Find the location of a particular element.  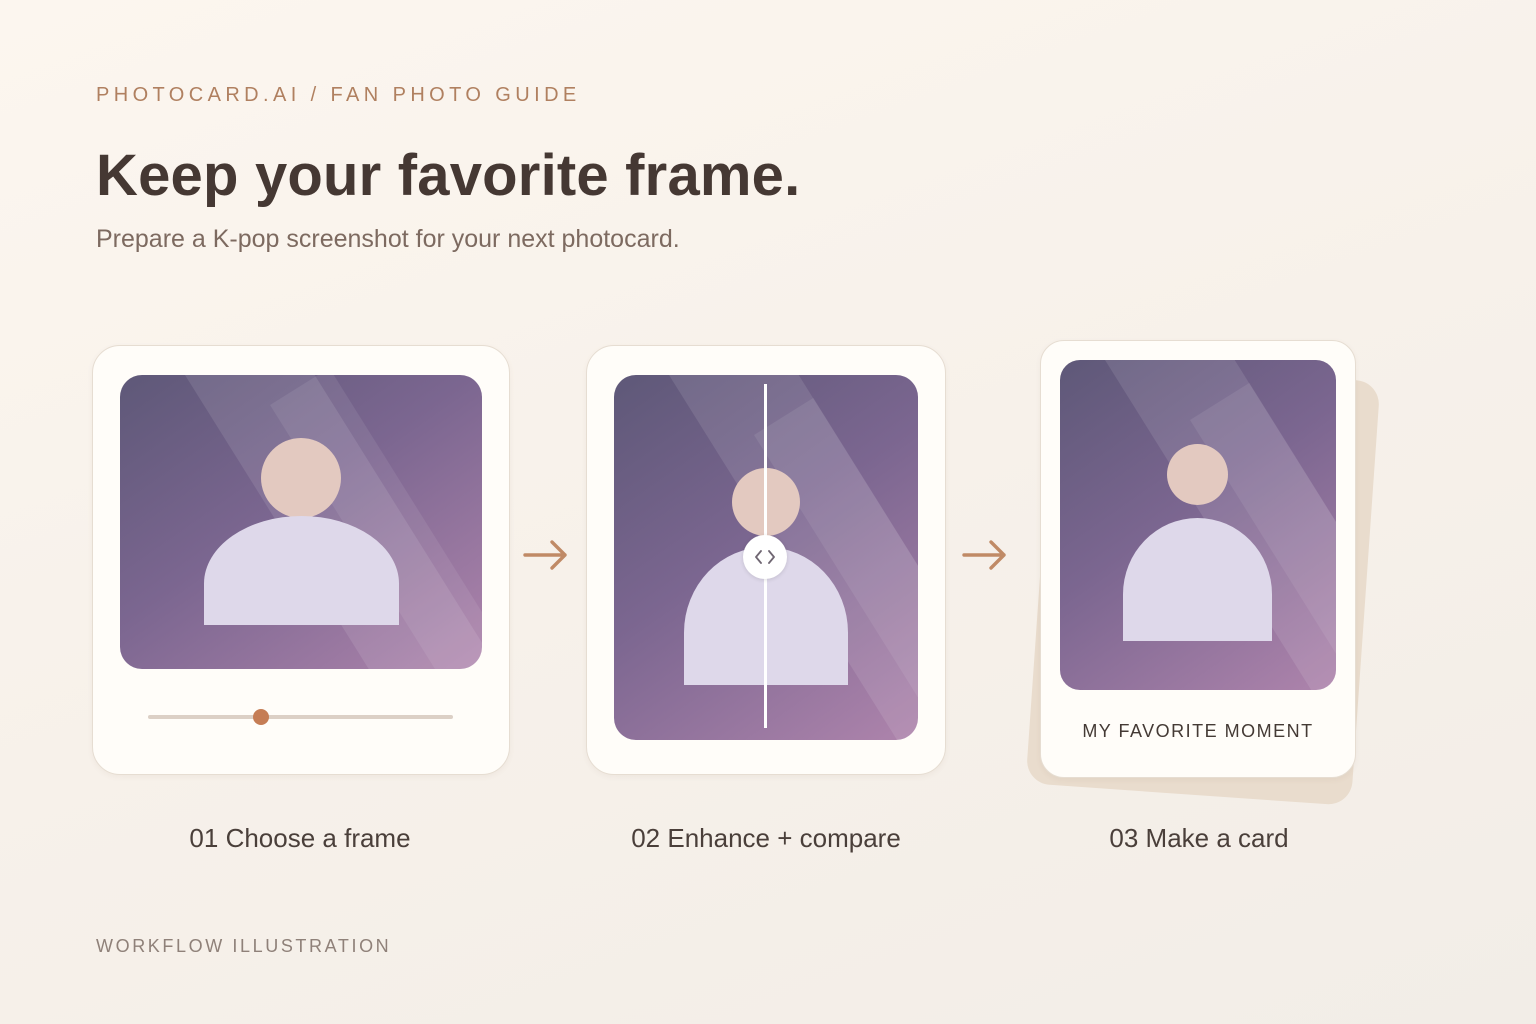

card-caption: MY FAVORITE MOMENT is located at coordinates (1198, 731).